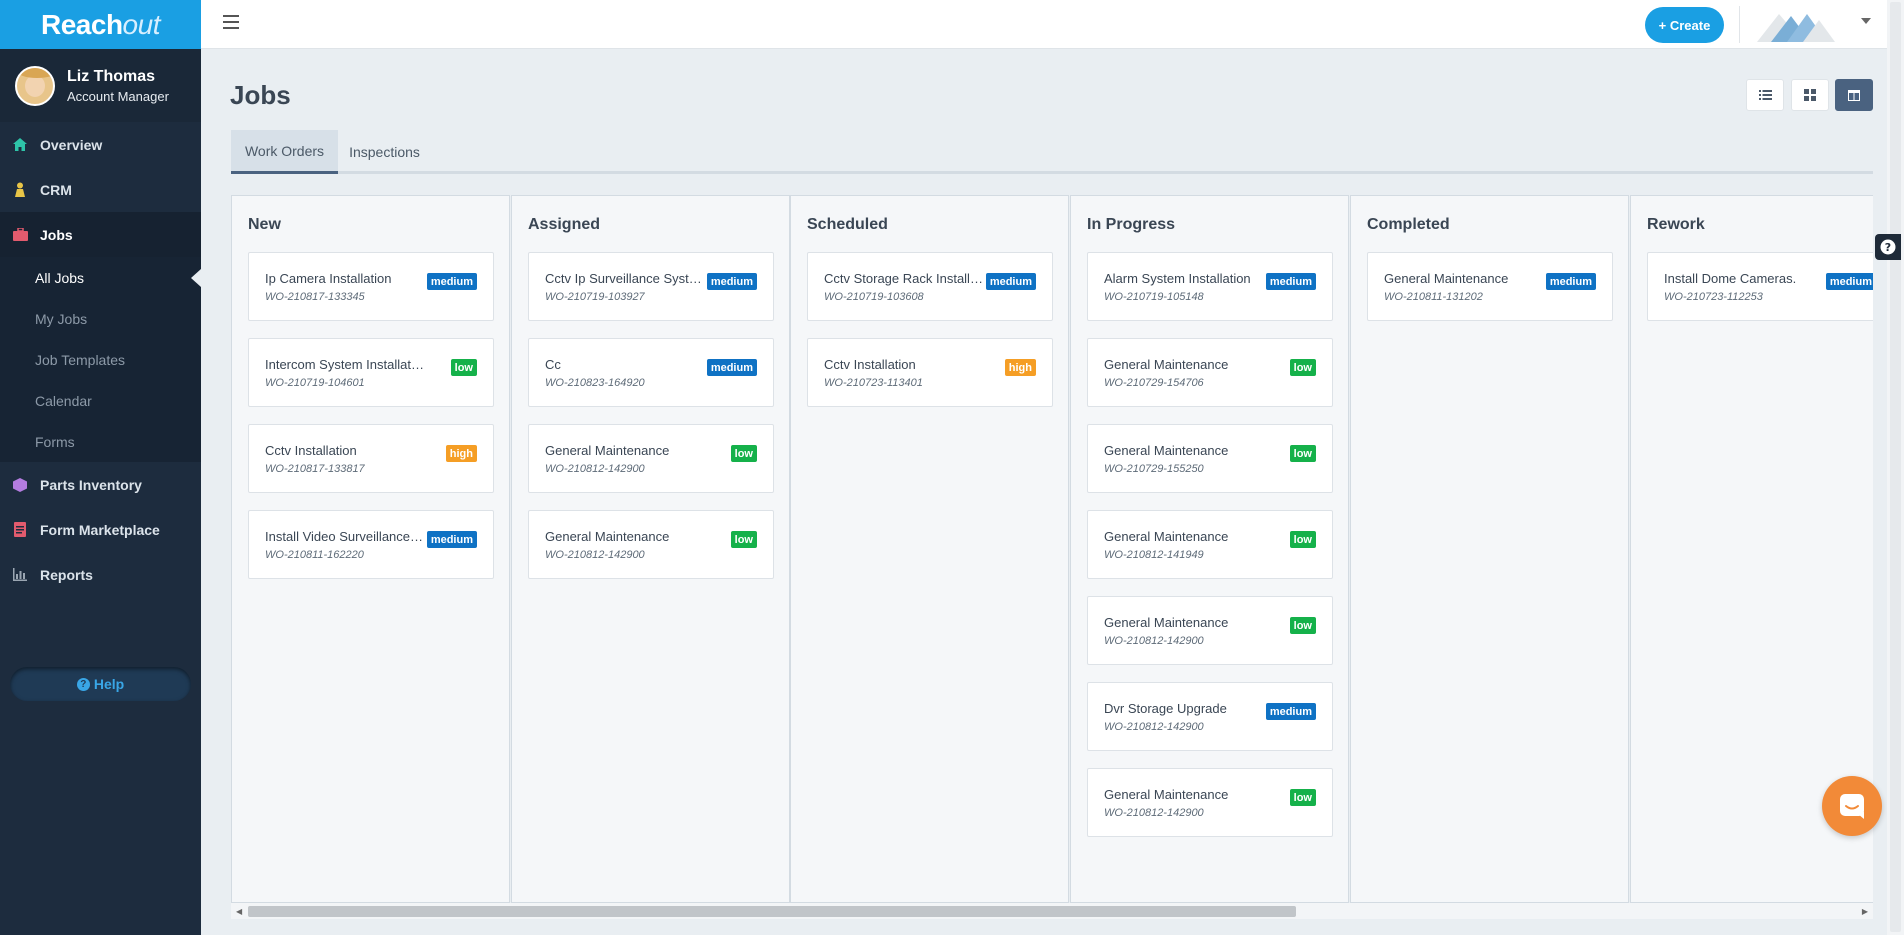 This screenshot has height=935, width=1904. What do you see at coordinates (873, 383) in the screenshot?
I see `job-card-id: WO-210723-113401` at bounding box center [873, 383].